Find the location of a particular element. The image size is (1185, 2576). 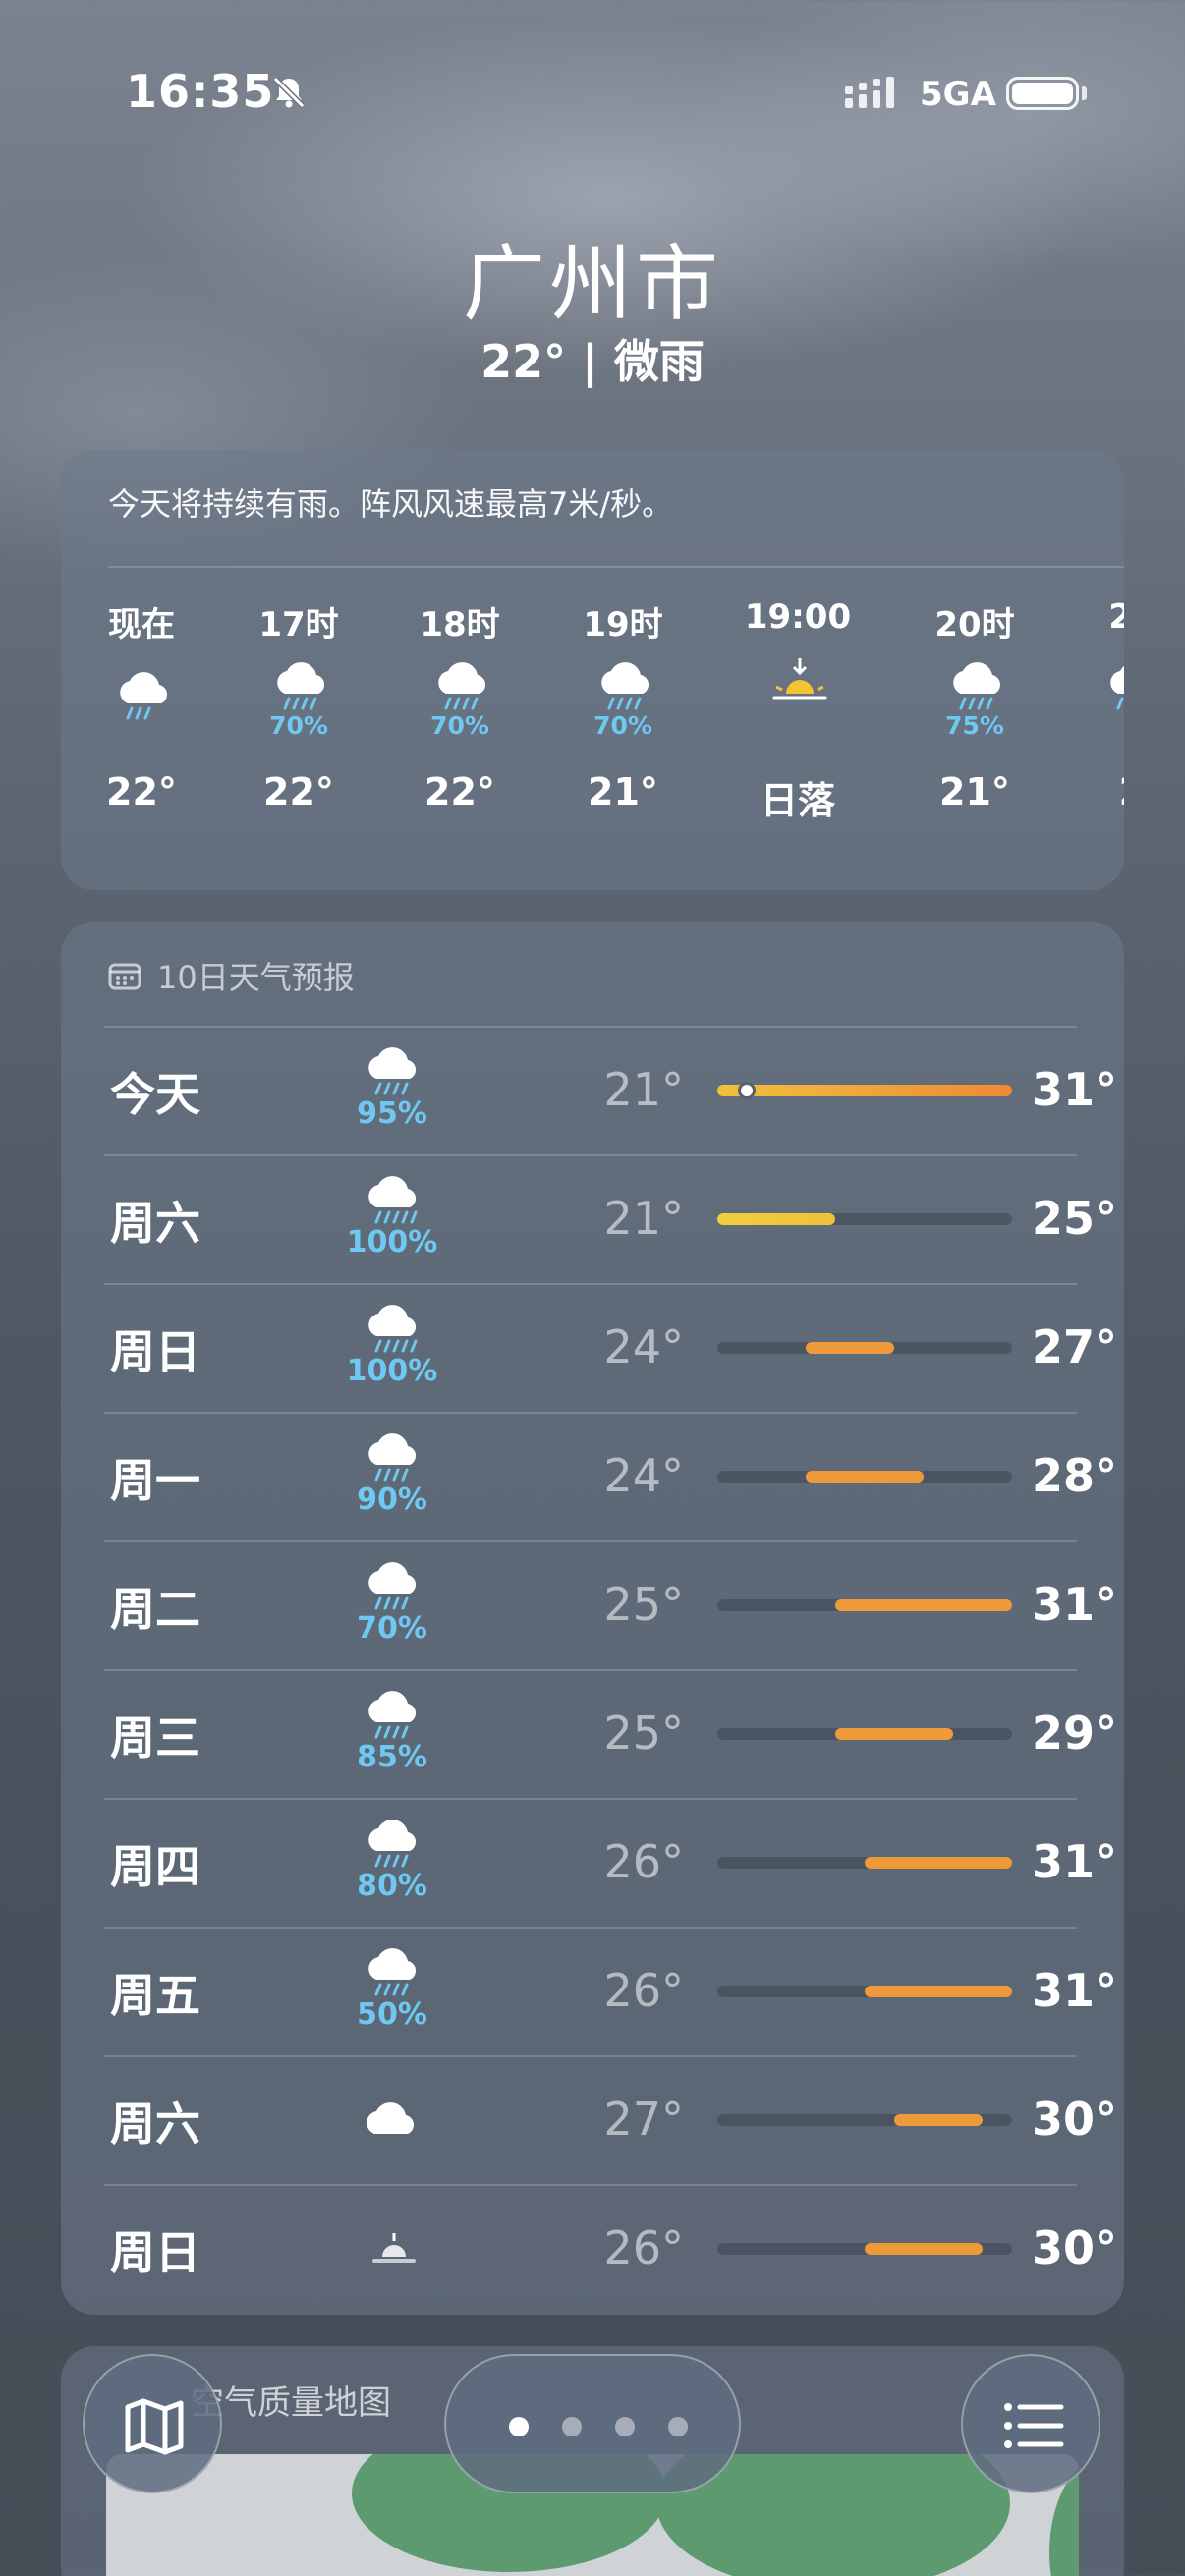

hourly-divider is located at coordinates (616, 567).